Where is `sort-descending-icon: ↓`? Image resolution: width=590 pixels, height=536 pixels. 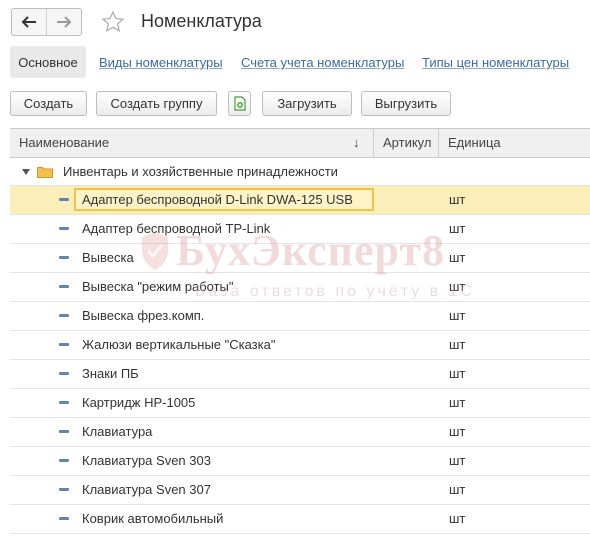
sort-descending-icon: ↓ is located at coordinates (356, 143).